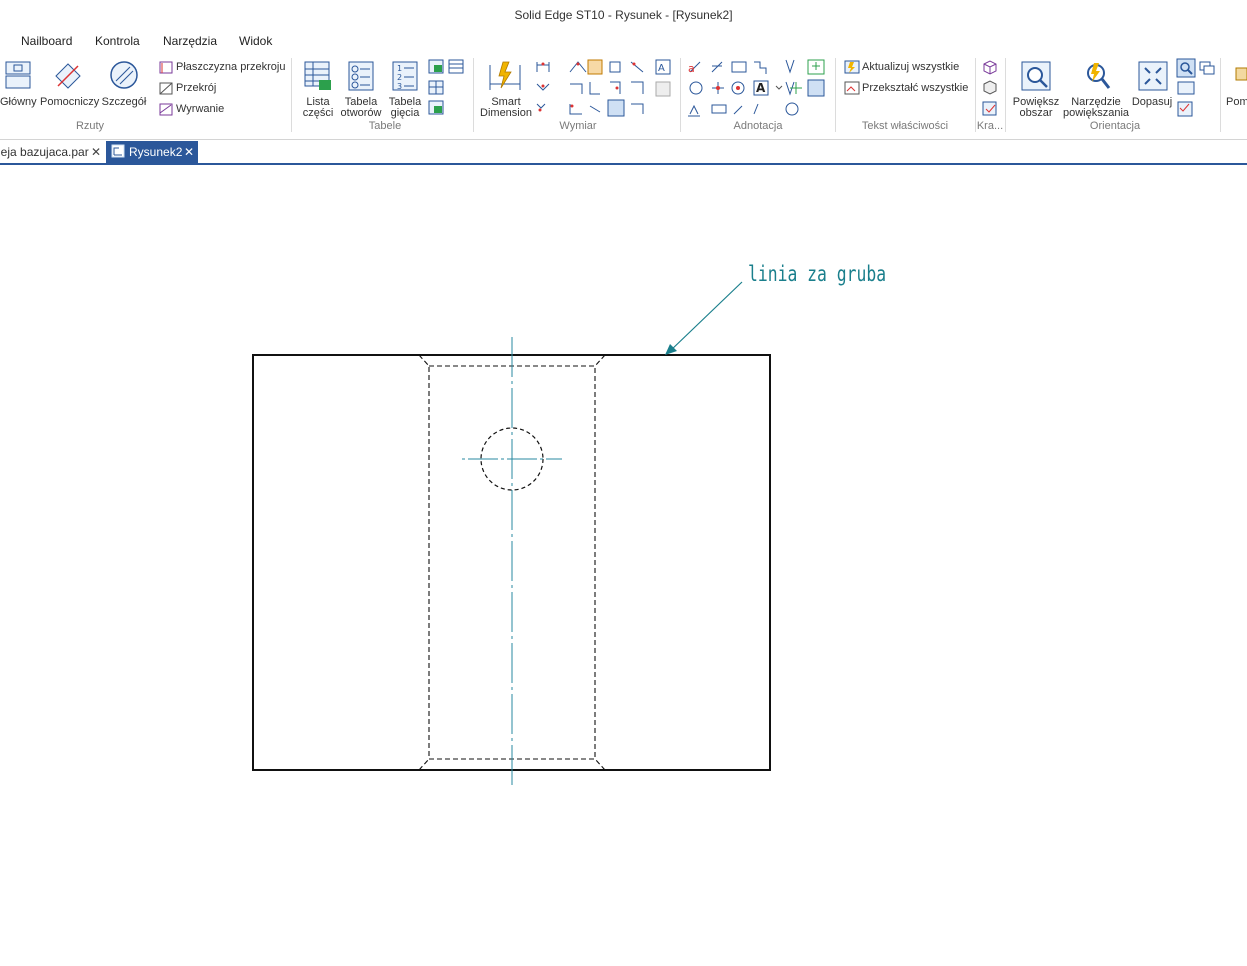  What do you see at coordinates (852, 88) in the screenshot?
I see `convert-all-icon` at bounding box center [852, 88].